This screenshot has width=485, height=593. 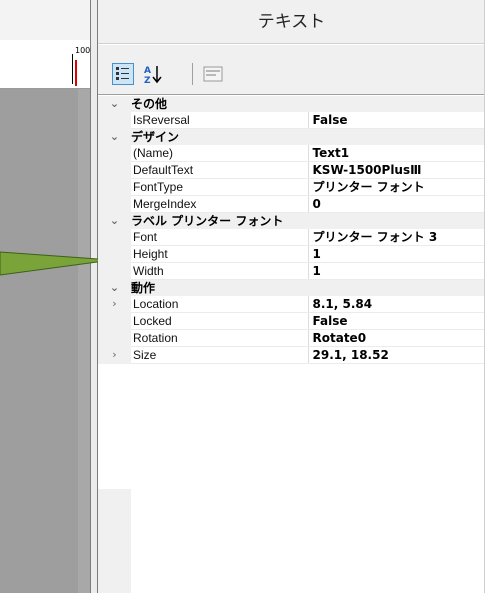 I want to click on toolbar-separator, so click(x=192, y=74).